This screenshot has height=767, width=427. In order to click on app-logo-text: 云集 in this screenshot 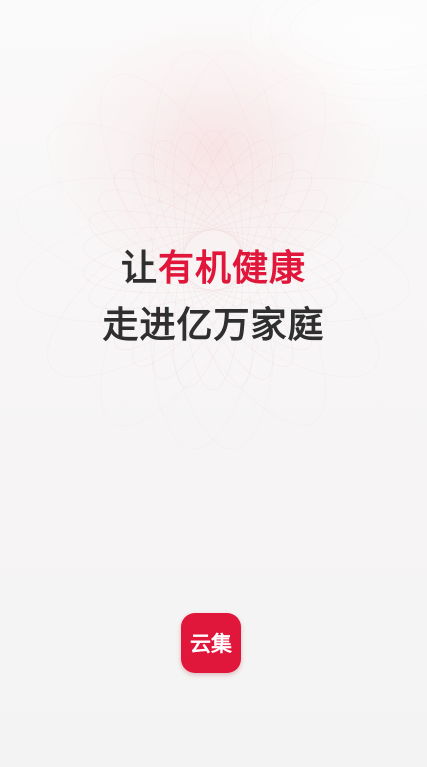, I will do `click(211, 644)`.